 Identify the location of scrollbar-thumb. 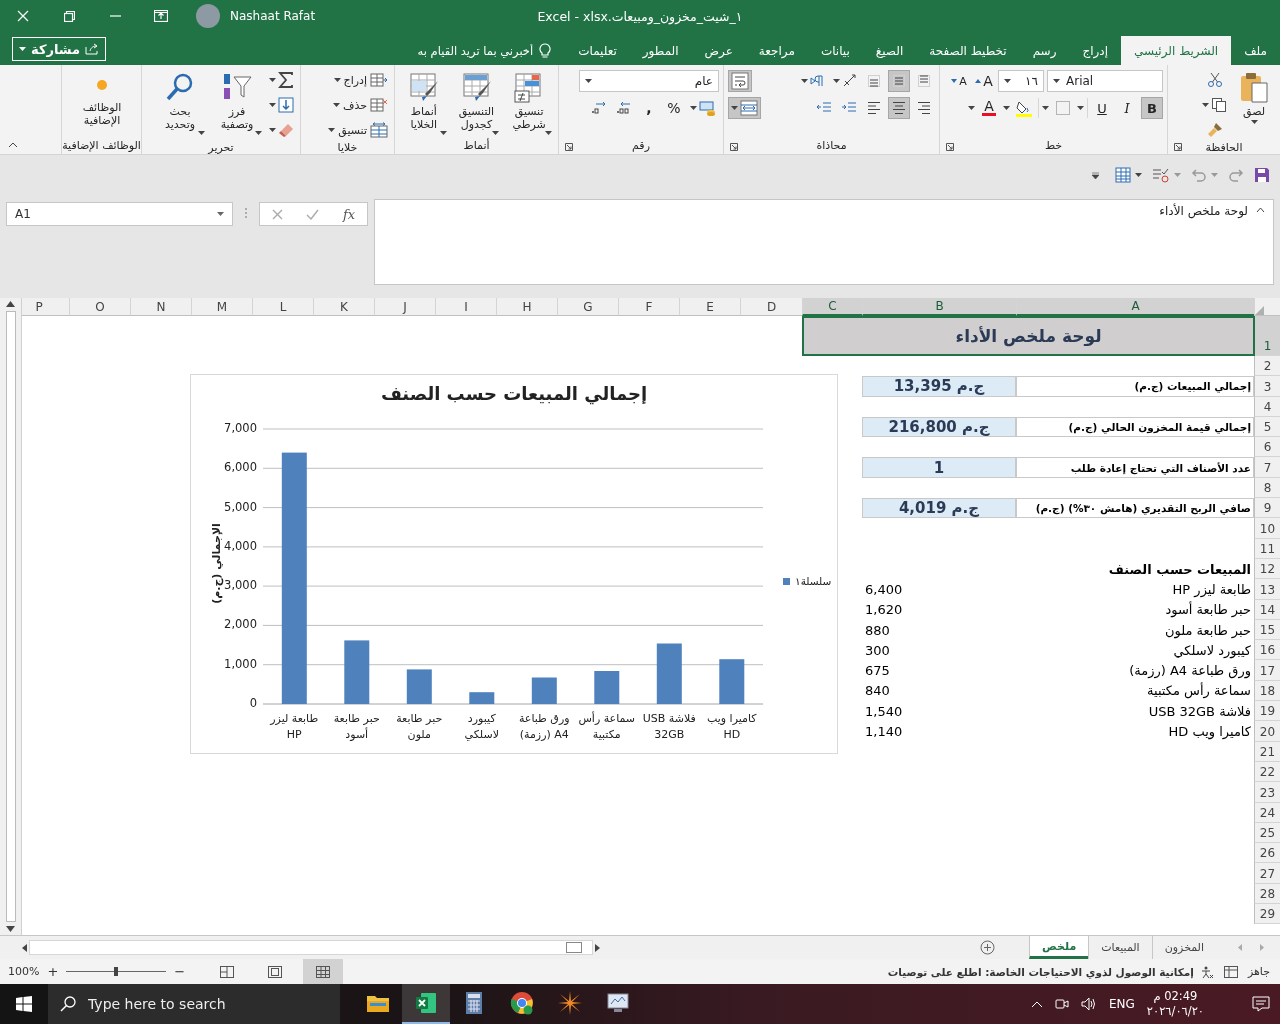
(574, 947).